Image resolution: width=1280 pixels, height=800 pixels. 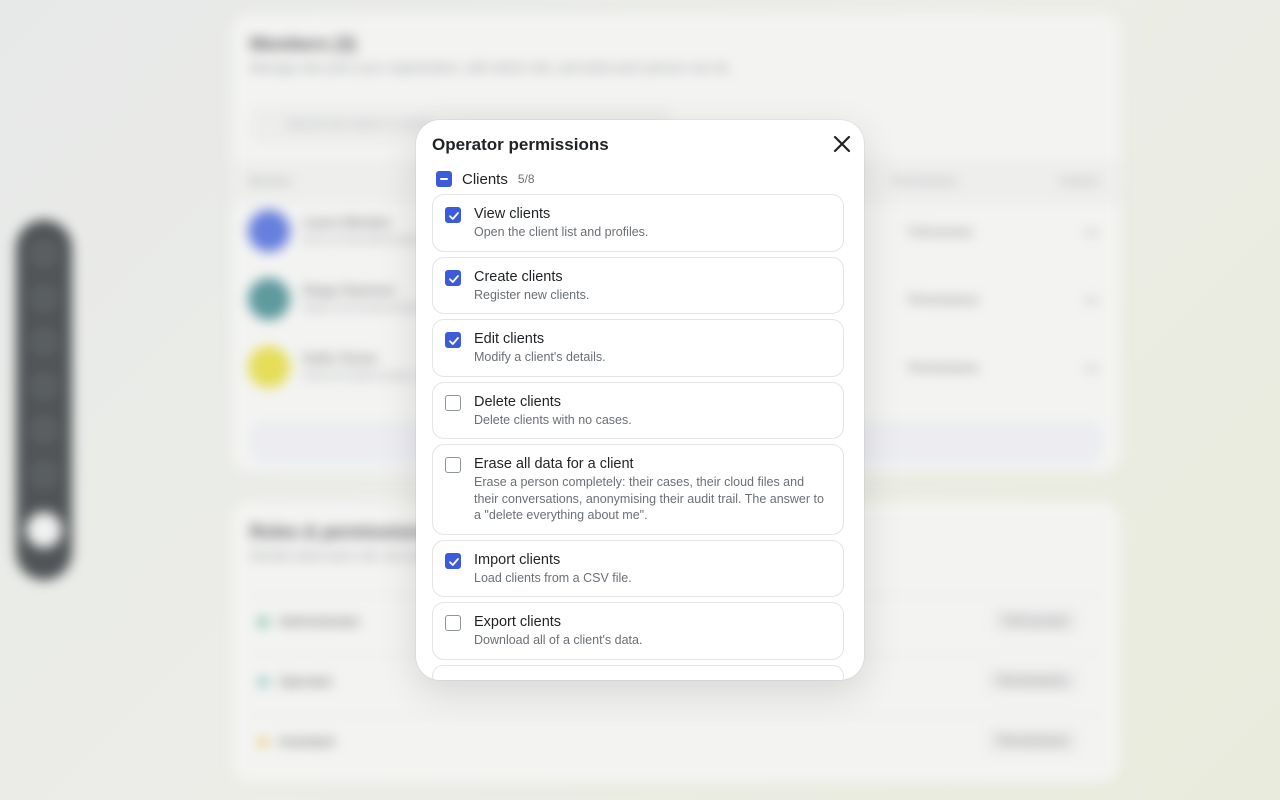 What do you see at coordinates (558, 640) in the screenshot?
I see `permission-description: Download all of a client's data.` at bounding box center [558, 640].